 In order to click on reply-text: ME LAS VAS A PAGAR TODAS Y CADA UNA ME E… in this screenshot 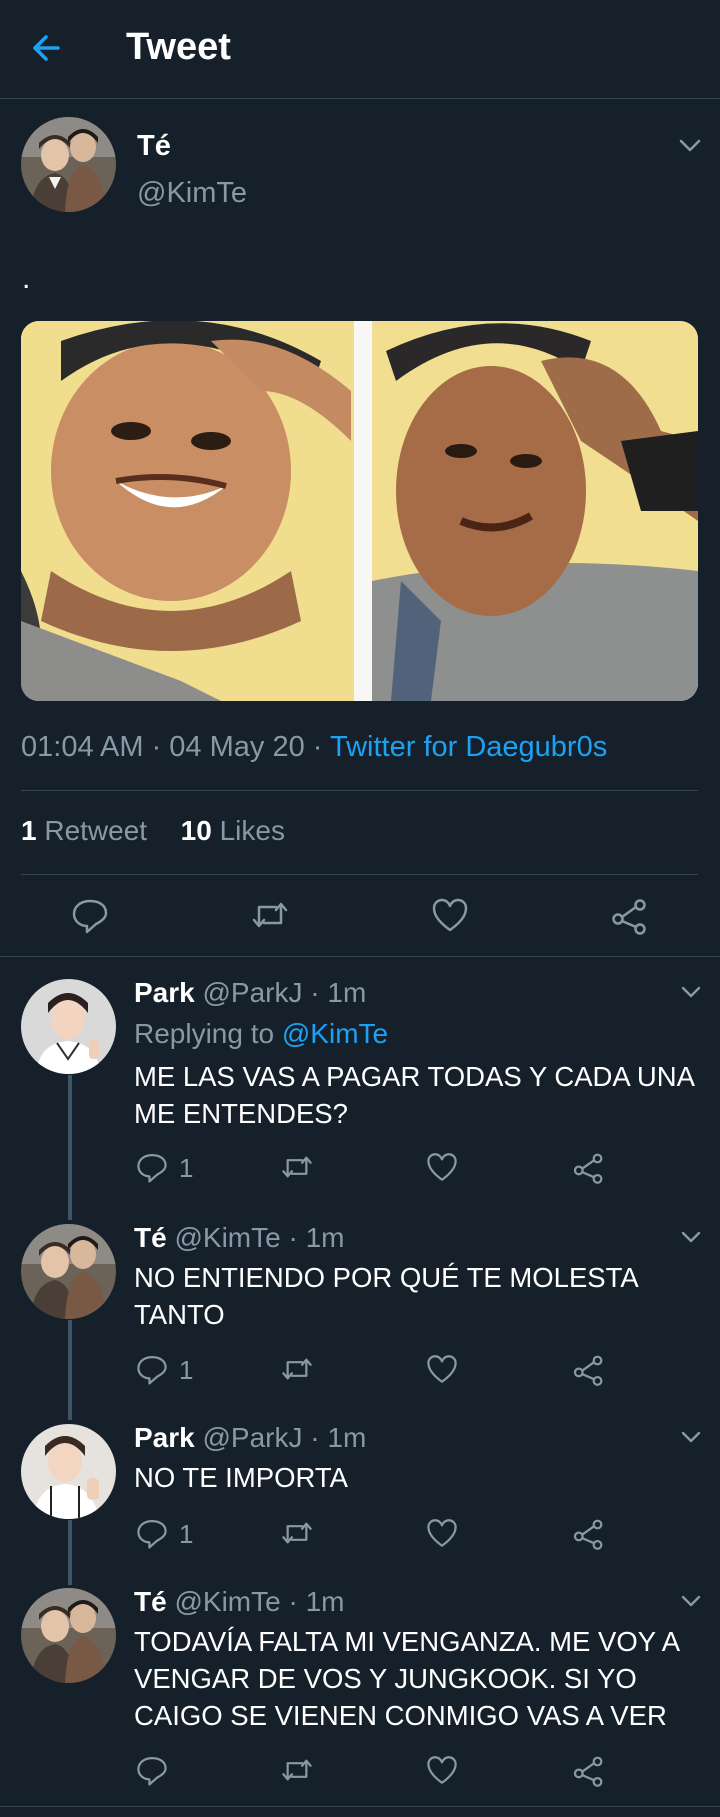, I will do `click(414, 1095)`.